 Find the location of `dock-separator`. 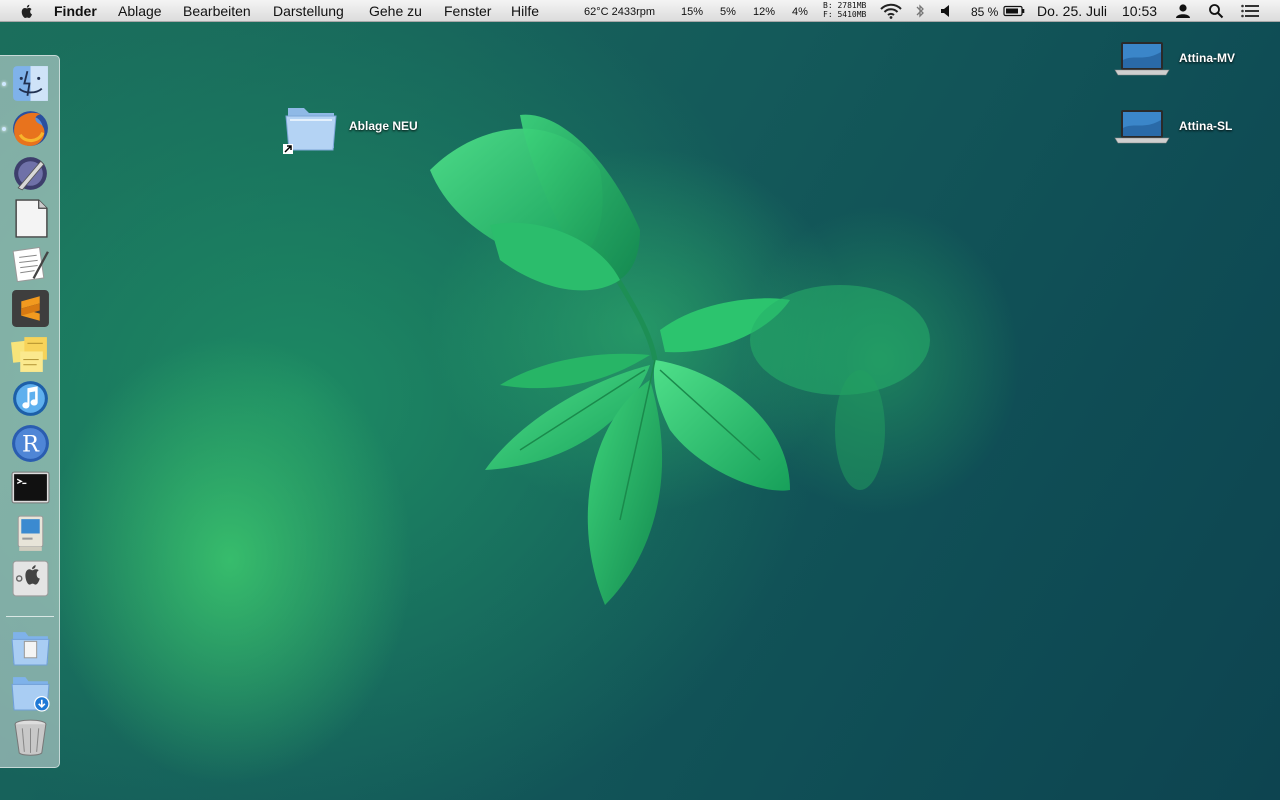

dock-separator is located at coordinates (30, 616).